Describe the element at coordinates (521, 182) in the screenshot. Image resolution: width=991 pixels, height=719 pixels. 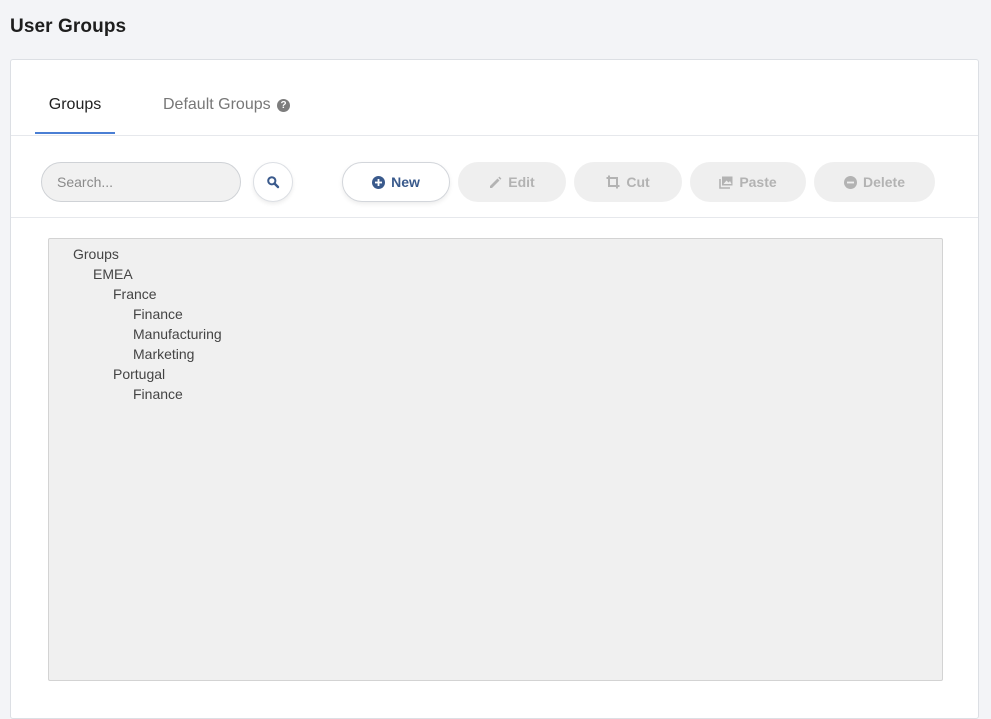
I see `edit-button-label: Edit` at that location.